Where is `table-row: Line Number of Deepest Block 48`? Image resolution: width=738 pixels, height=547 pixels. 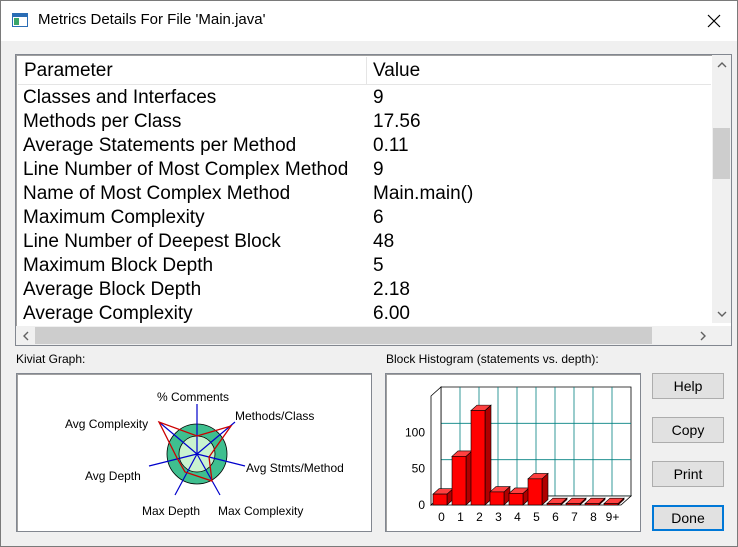
table-row: Line Number of Deepest Block 48 is located at coordinates (364, 242).